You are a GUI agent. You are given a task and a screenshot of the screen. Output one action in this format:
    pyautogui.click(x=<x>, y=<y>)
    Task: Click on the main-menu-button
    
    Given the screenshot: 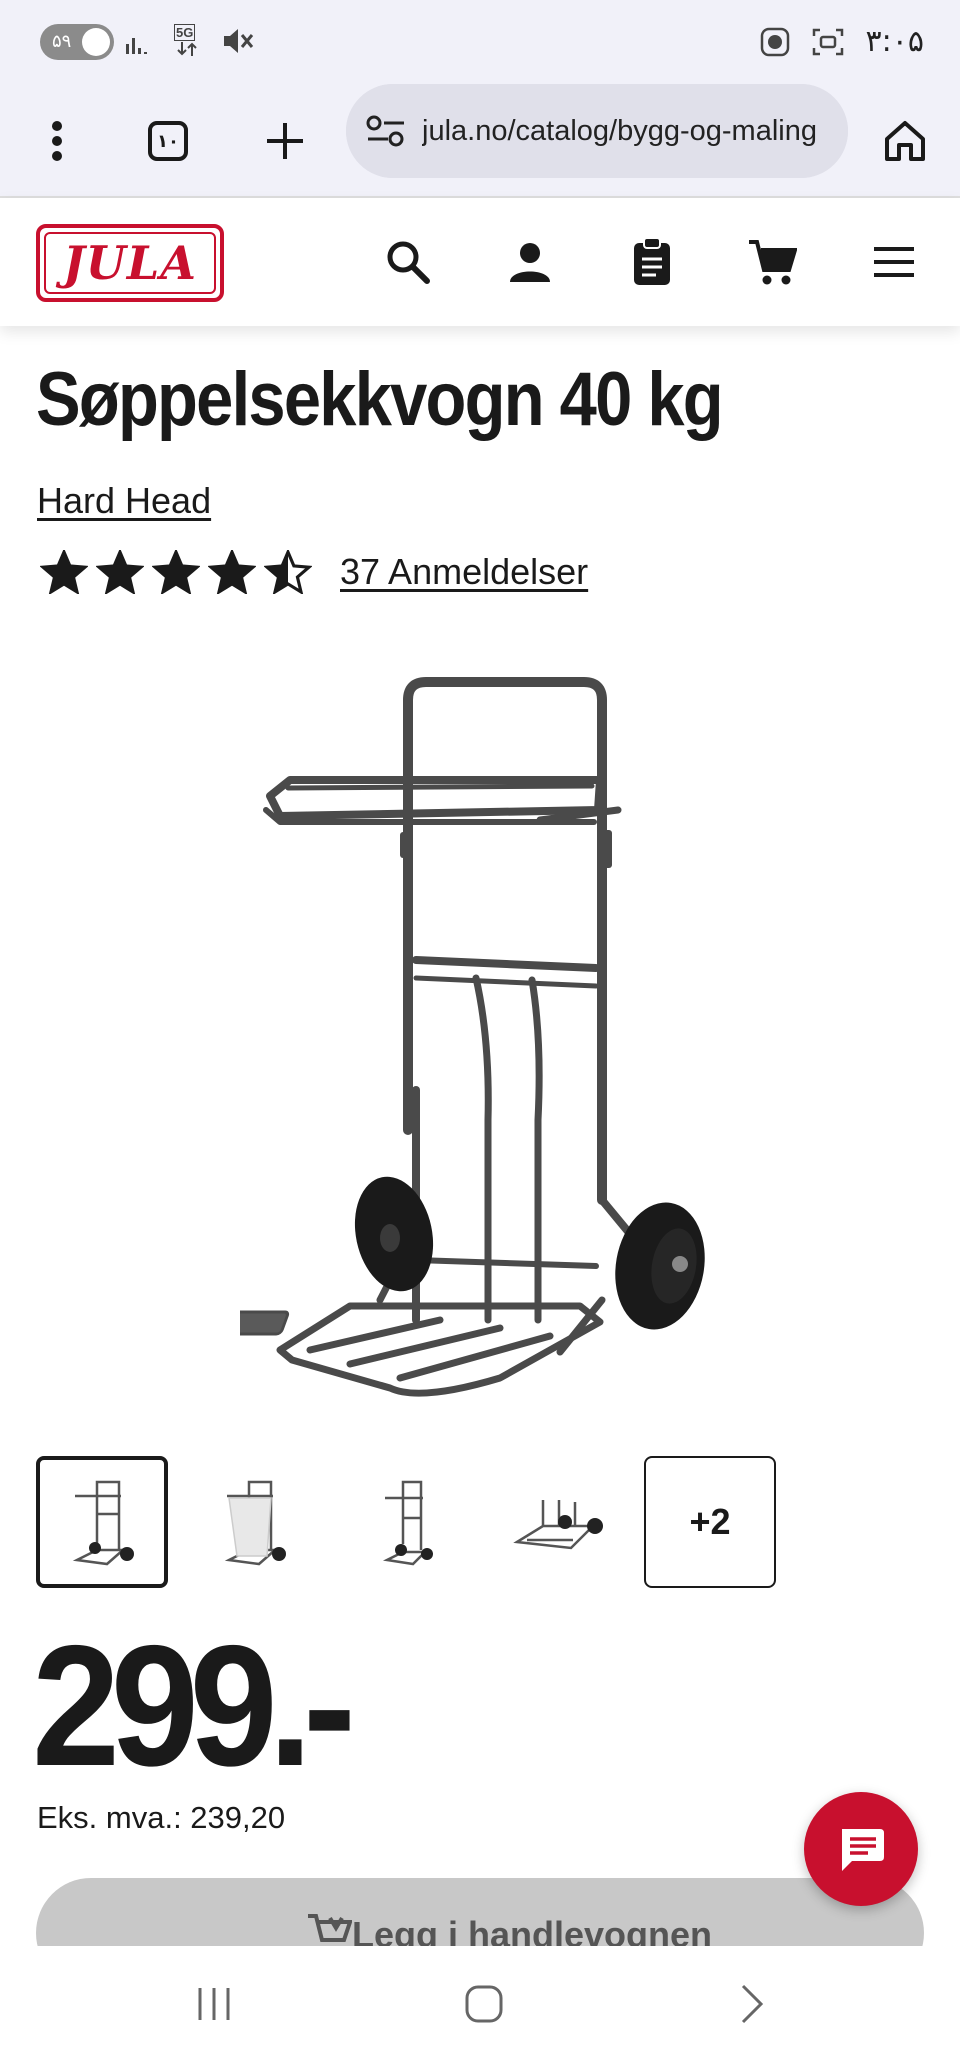 What is the action you would take?
    pyautogui.click(x=894, y=262)
    